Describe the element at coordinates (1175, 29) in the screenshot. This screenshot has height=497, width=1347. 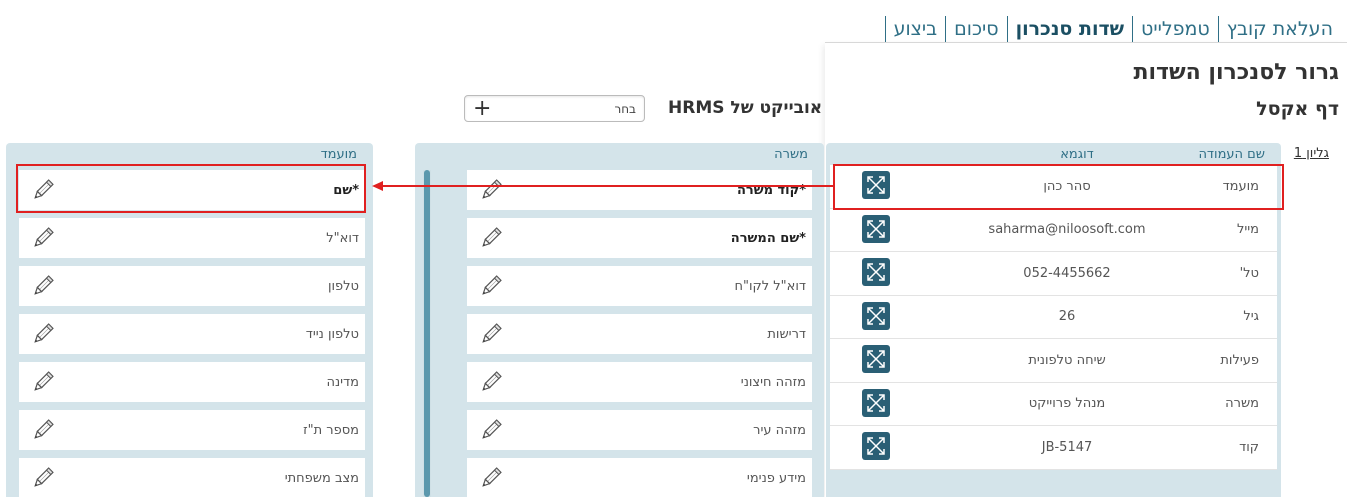
I see `tab-template: טמפלייט` at that location.